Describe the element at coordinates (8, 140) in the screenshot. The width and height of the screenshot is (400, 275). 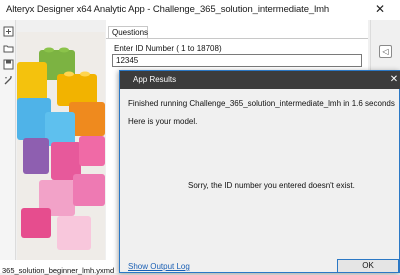
I see `left-toolbar` at that location.